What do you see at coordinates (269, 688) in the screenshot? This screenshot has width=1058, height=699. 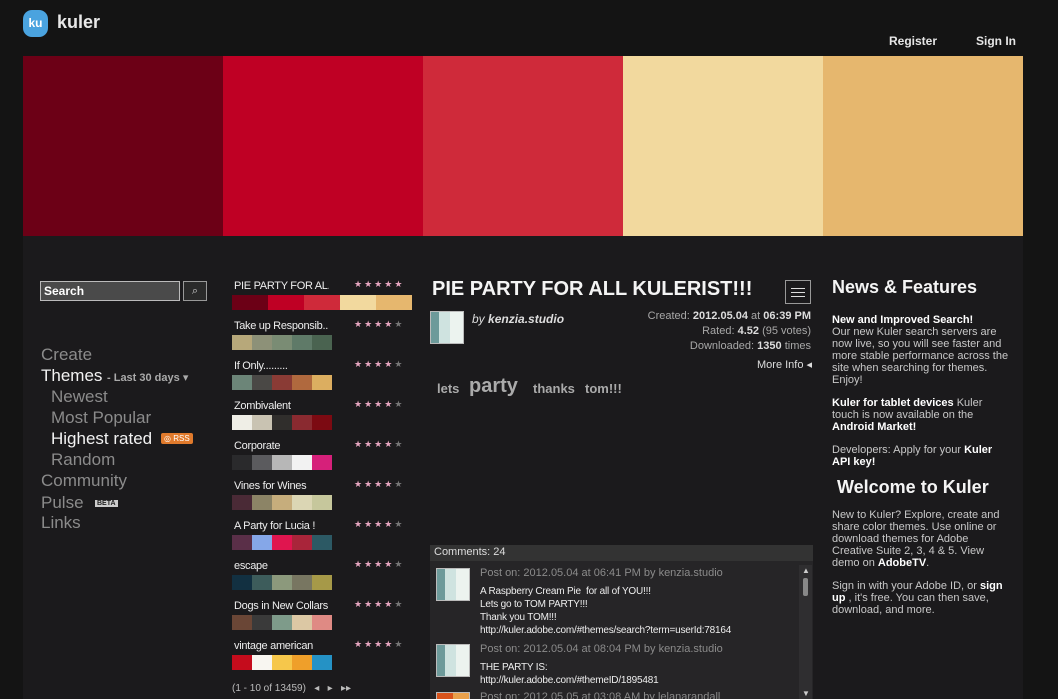 I see `pager-range: (1 - 10 of 13459)` at bounding box center [269, 688].